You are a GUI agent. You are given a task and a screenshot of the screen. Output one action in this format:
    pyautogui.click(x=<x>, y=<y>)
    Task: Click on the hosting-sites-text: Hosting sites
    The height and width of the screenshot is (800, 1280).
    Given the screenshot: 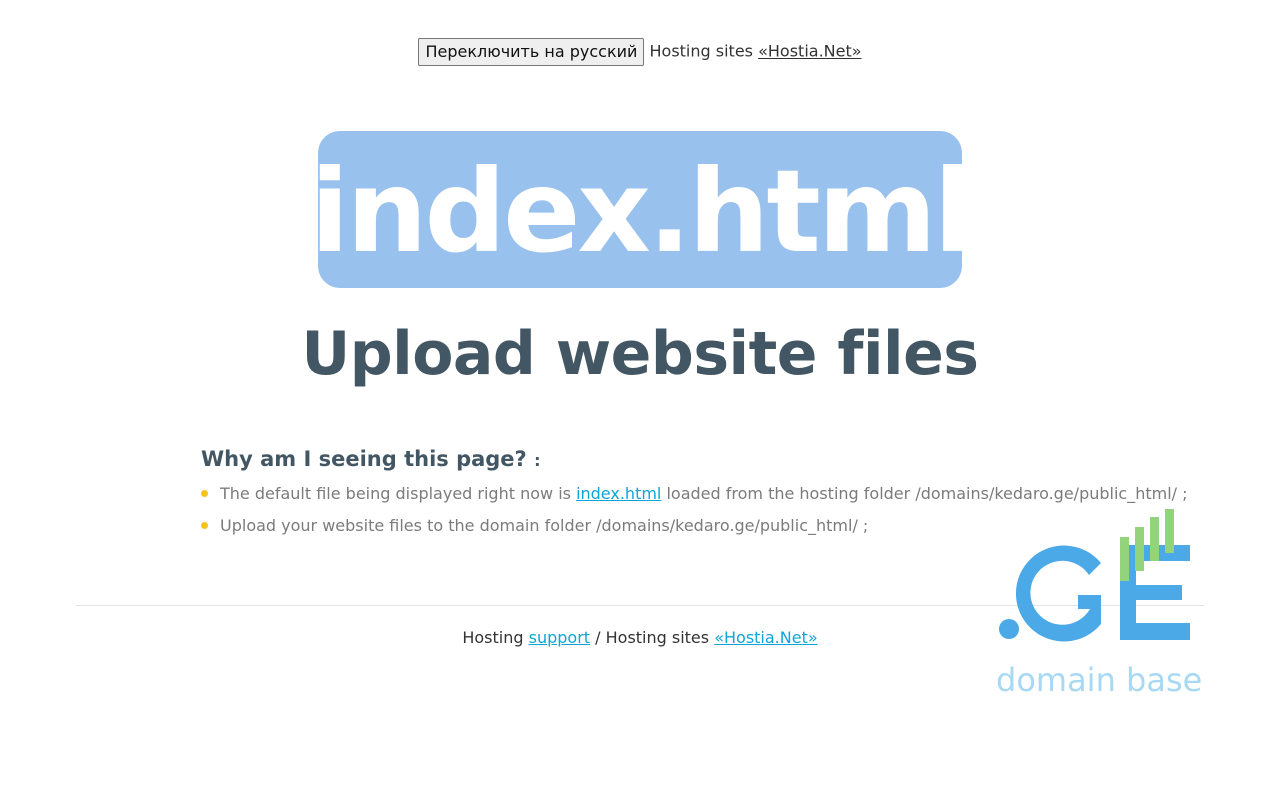 What is the action you would take?
    pyautogui.click(x=701, y=51)
    